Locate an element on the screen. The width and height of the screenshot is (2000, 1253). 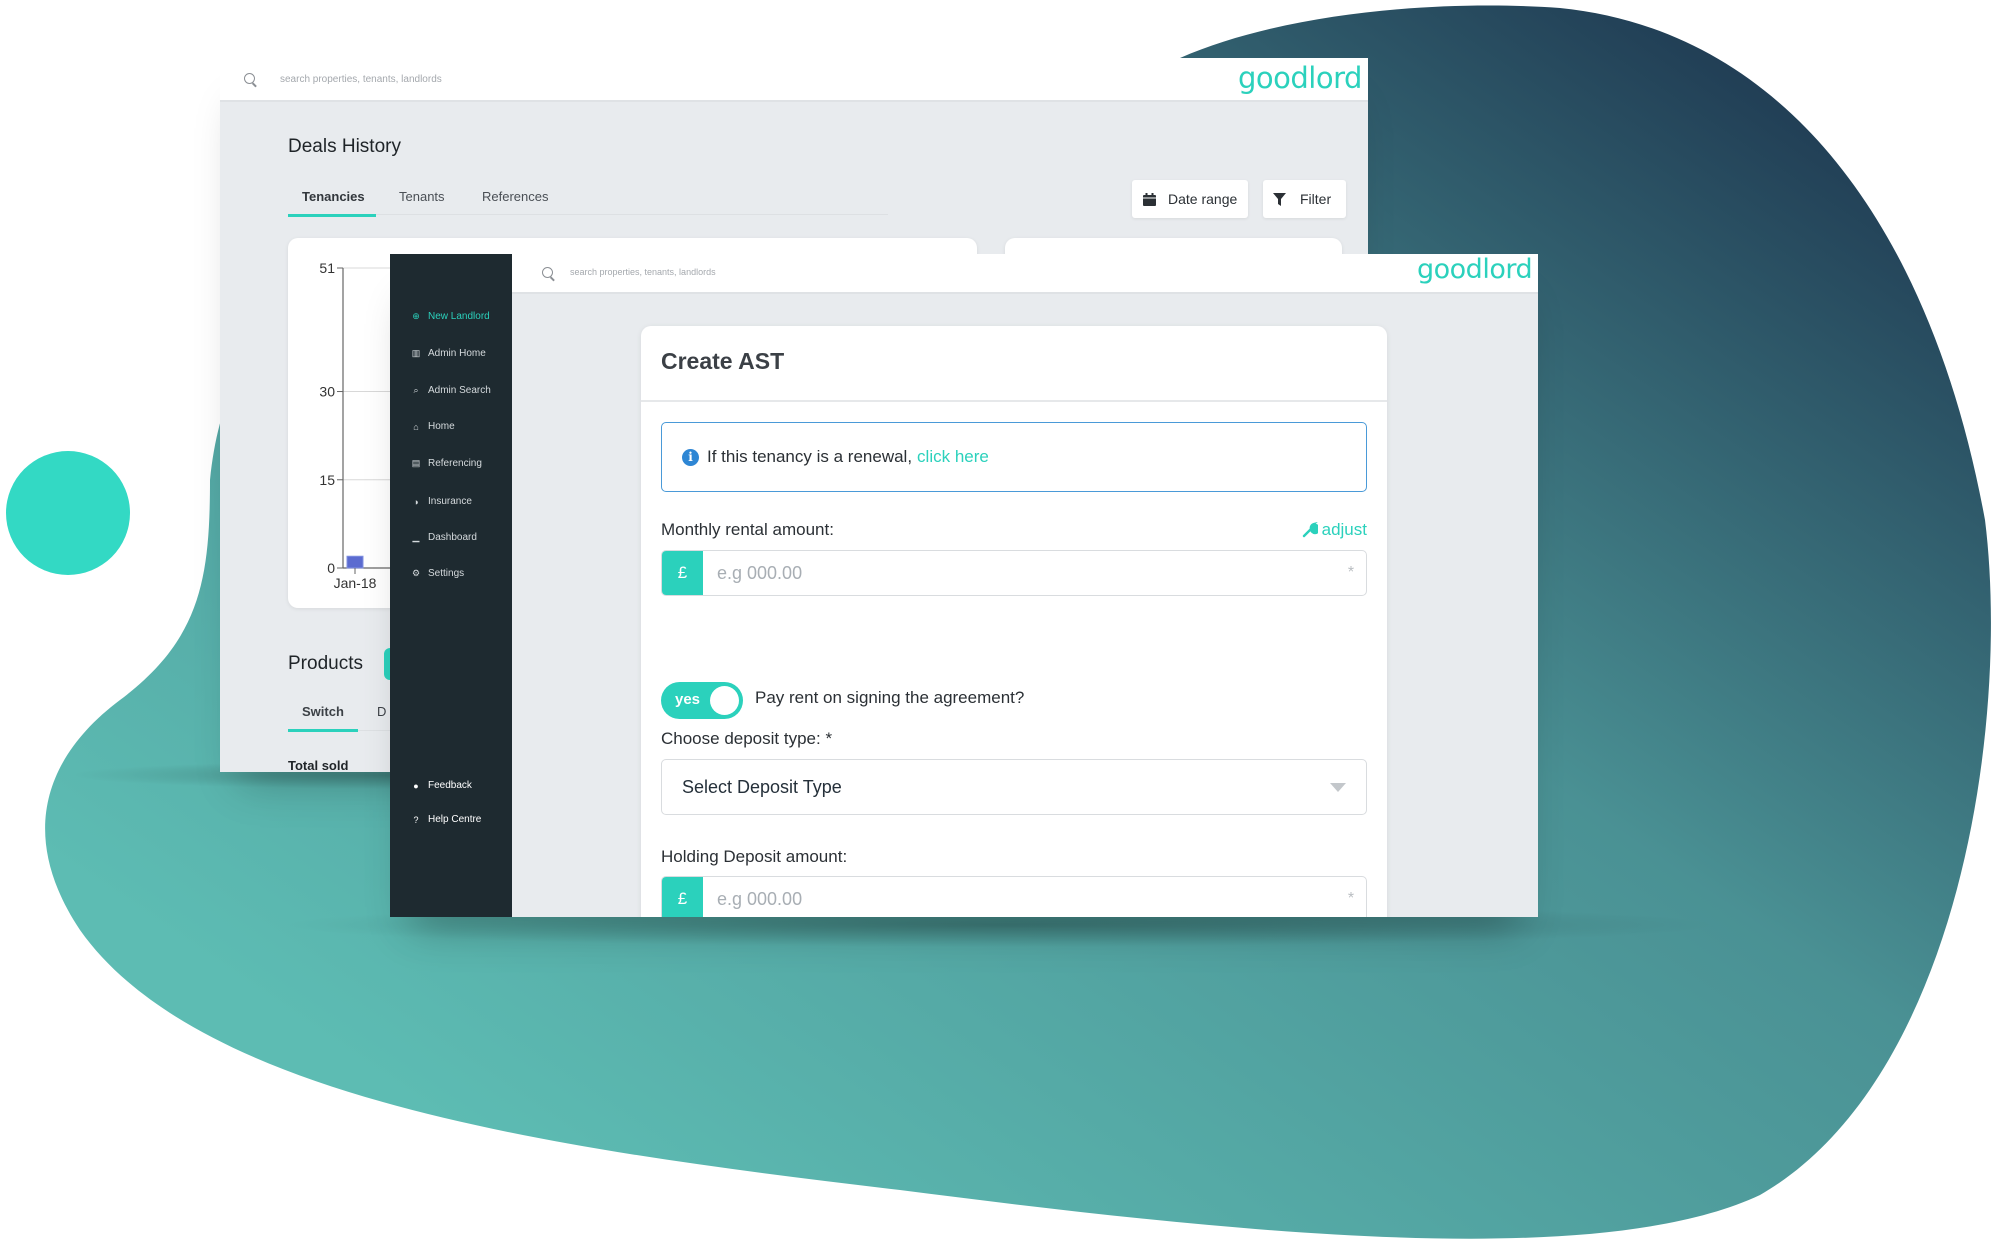
pay-rent-toggle: yes is located at coordinates (702, 700).